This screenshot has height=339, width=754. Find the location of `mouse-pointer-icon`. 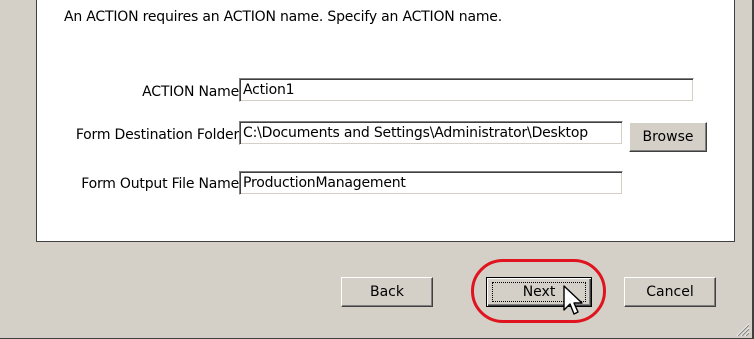

mouse-pointer-icon is located at coordinates (573, 300).